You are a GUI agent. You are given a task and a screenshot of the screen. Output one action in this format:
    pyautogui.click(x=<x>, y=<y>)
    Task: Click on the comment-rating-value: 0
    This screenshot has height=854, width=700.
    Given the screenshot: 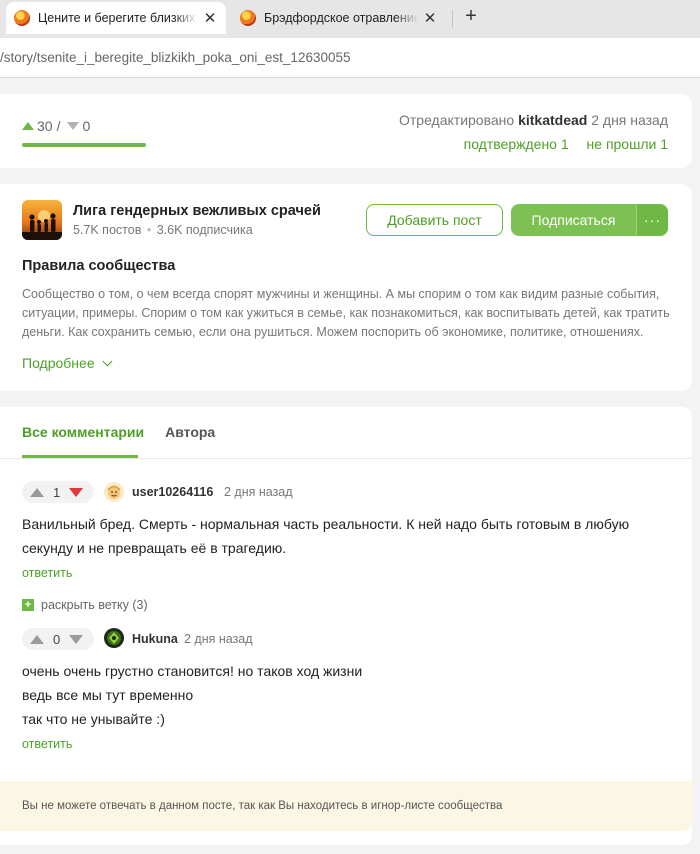 What is the action you would take?
    pyautogui.click(x=57, y=639)
    